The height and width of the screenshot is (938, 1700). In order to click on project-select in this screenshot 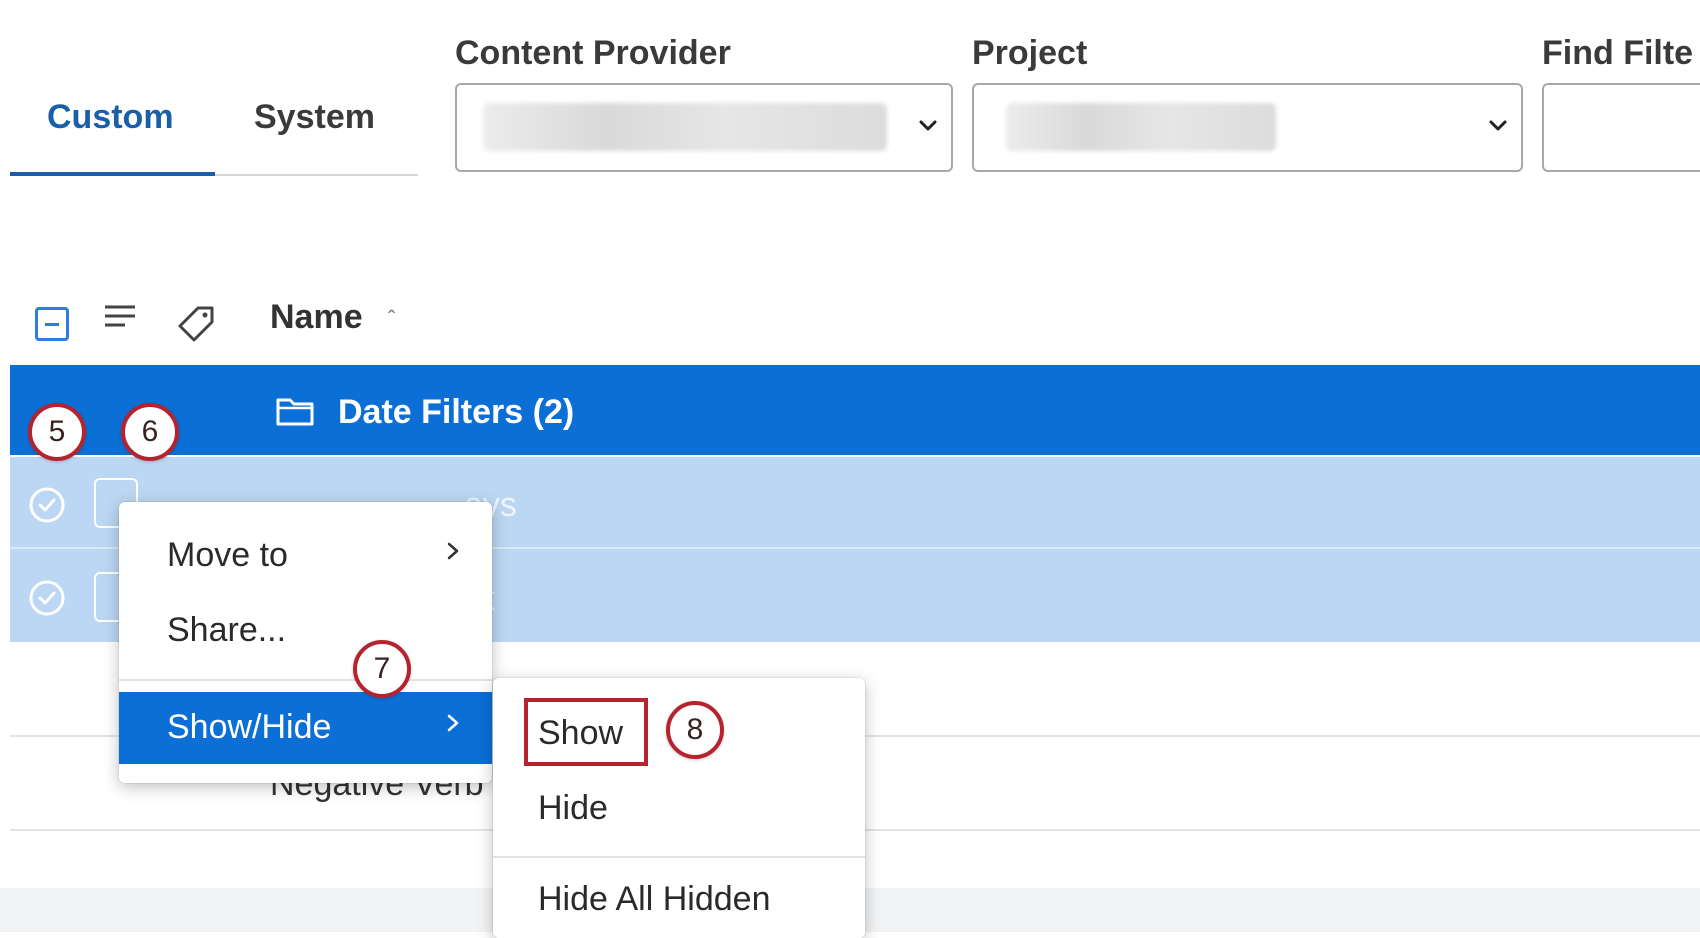, I will do `click(1247, 127)`.